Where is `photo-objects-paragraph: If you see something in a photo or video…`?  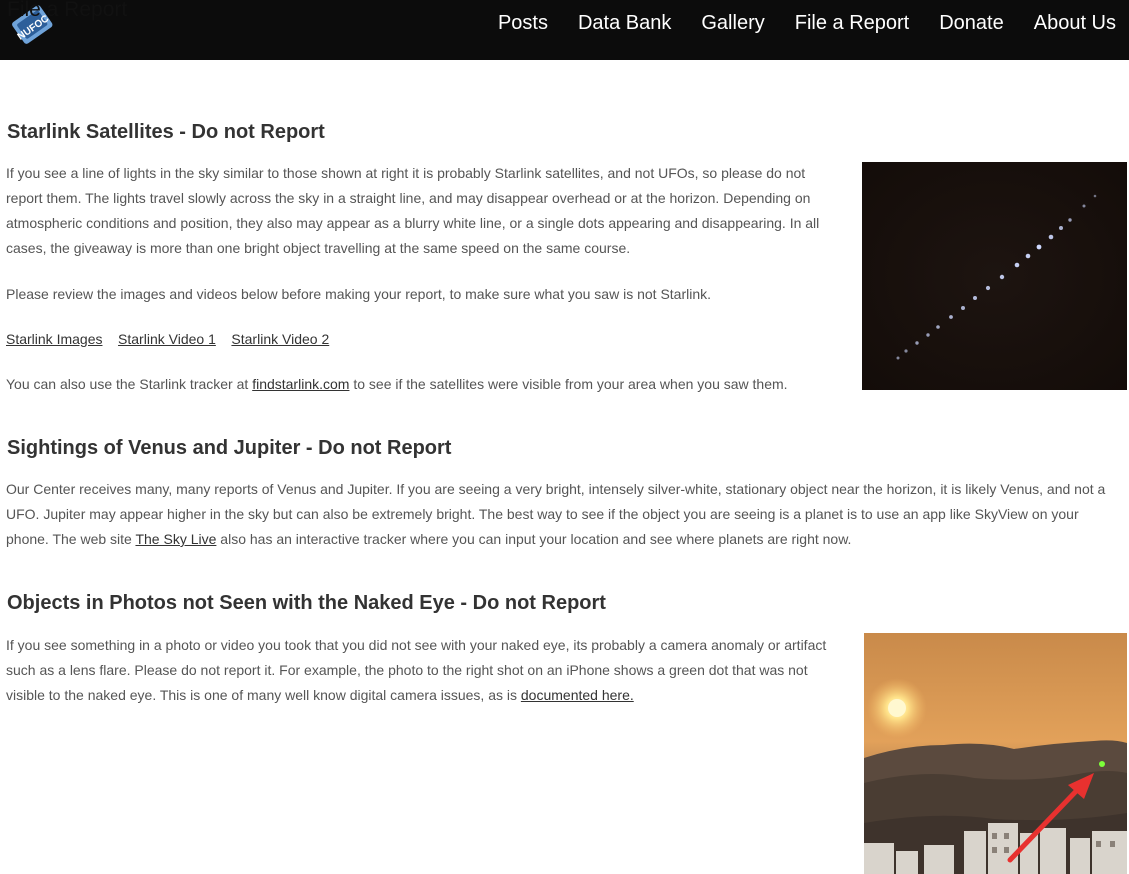 photo-objects-paragraph: If you see something in a photo or video… is located at coordinates (416, 670).